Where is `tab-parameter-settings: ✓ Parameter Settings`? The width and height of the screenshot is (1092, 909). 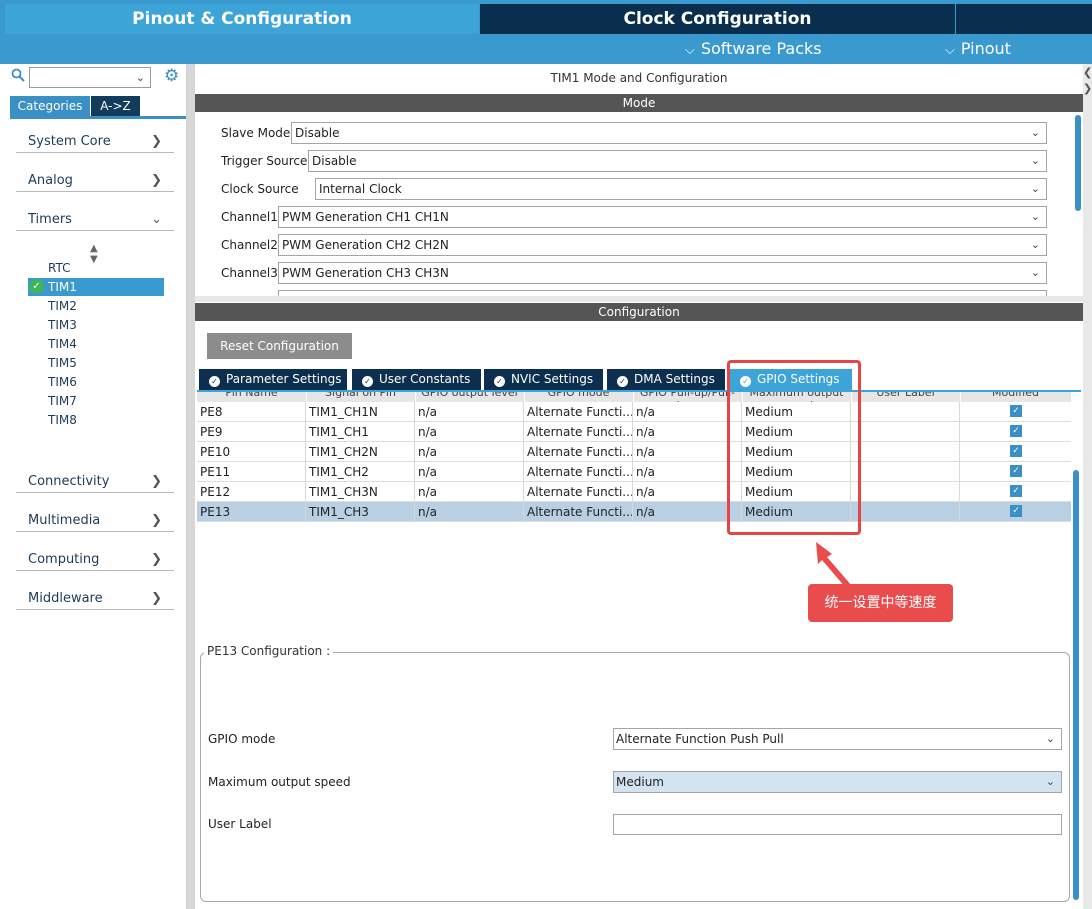 tab-parameter-settings: ✓ Parameter Settings is located at coordinates (273, 379).